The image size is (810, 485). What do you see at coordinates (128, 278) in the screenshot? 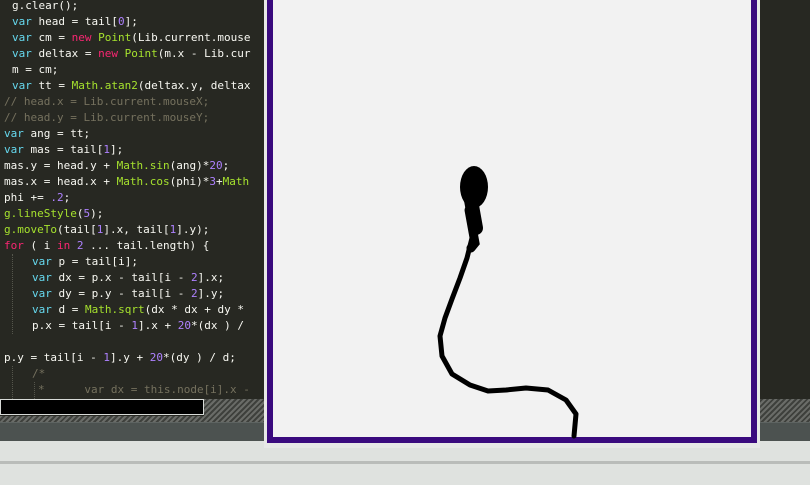
I see `code-line: var dx = p.x - tail[i - 2].x;` at bounding box center [128, 278].